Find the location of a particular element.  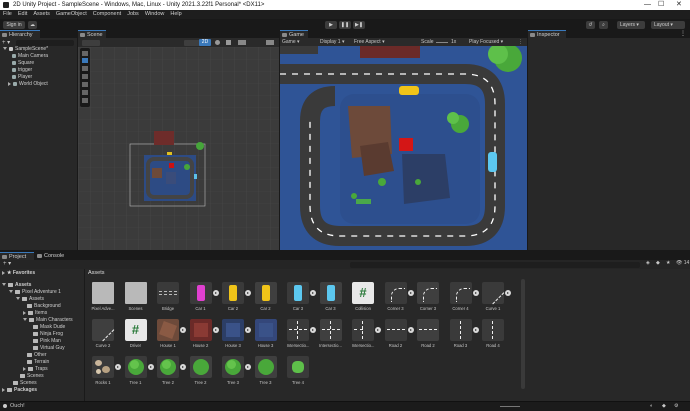

play-button: ▶ is located at coordinates (331, 24).